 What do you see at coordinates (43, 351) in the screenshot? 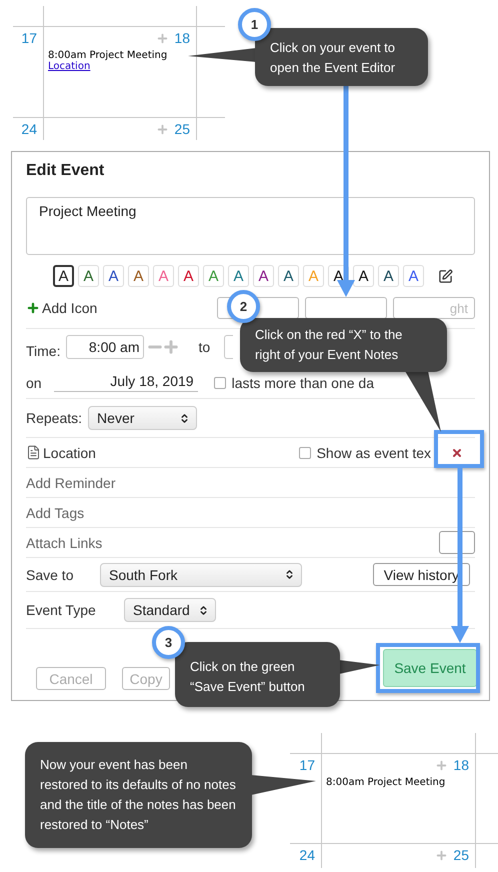
I see `time-label: Time:` at bounding box center [43, 351].